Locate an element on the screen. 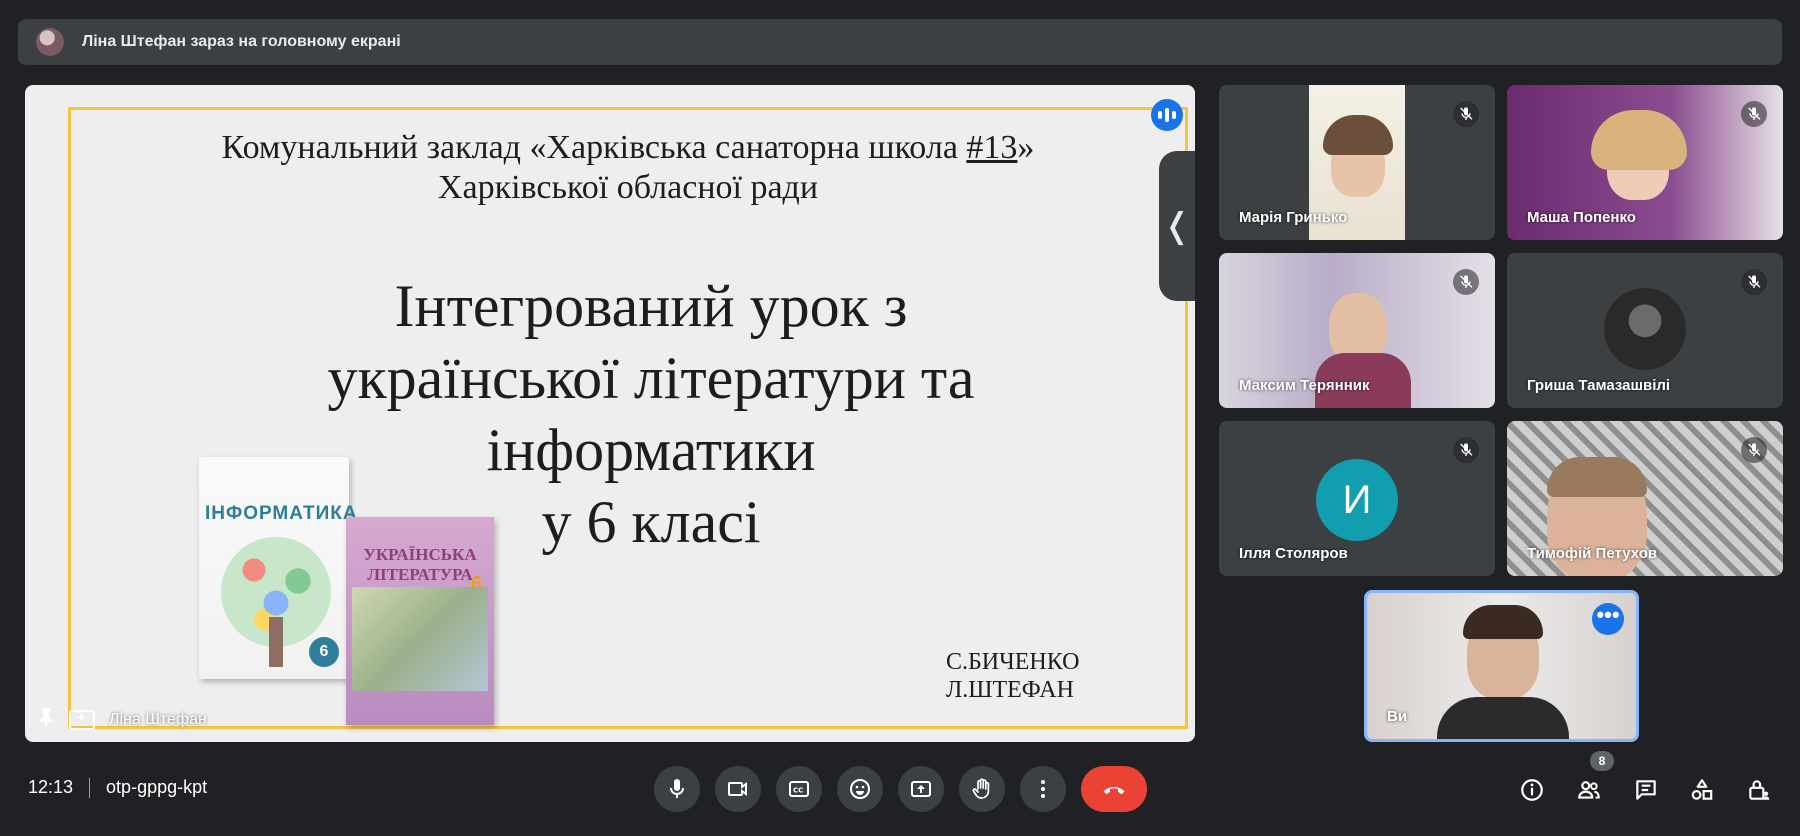 Image resolution: width=1800 pixels, height=836 pixels. chat-button is located at coordinates (1646, 790).